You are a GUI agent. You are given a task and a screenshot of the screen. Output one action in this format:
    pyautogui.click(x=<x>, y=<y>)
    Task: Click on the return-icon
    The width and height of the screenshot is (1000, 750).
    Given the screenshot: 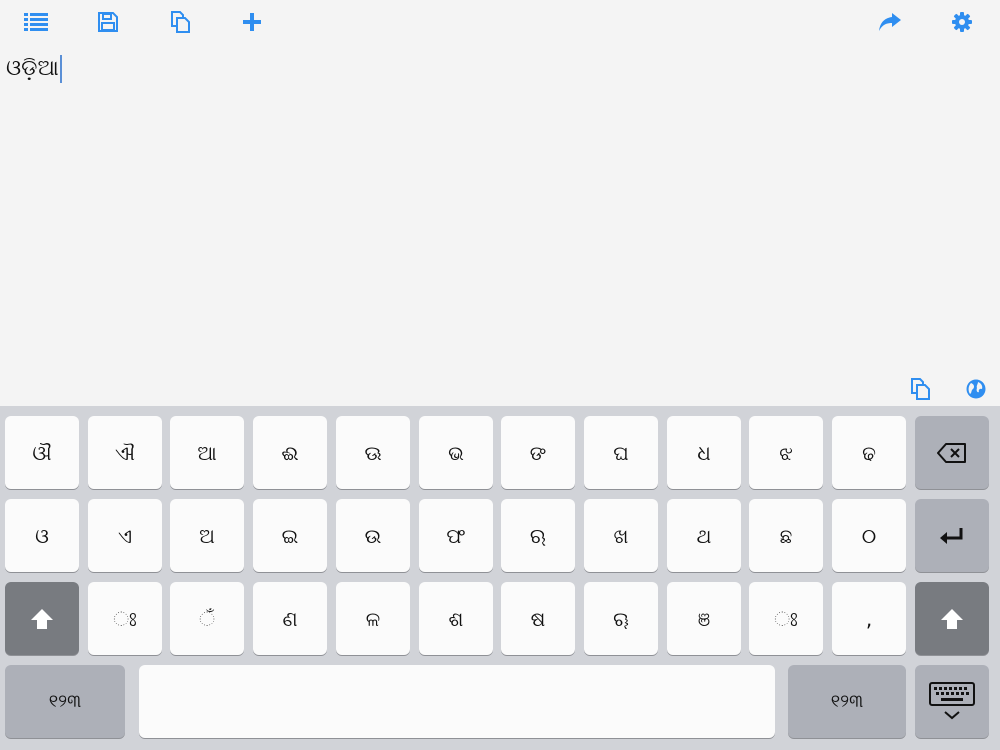 What is the action you would take?
    pyautogui.click(x=951, y=535)
    